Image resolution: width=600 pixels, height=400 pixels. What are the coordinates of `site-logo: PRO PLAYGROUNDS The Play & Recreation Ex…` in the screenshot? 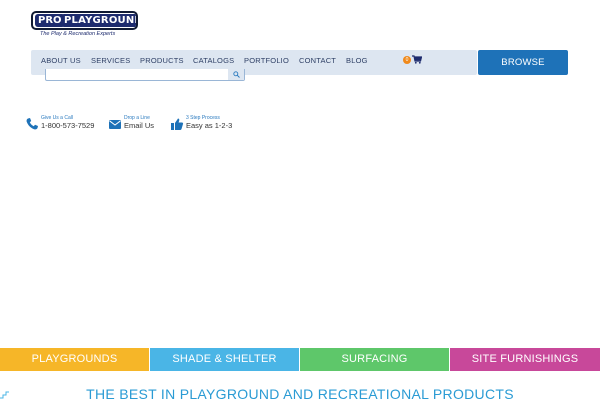 It's located at (85, 24).